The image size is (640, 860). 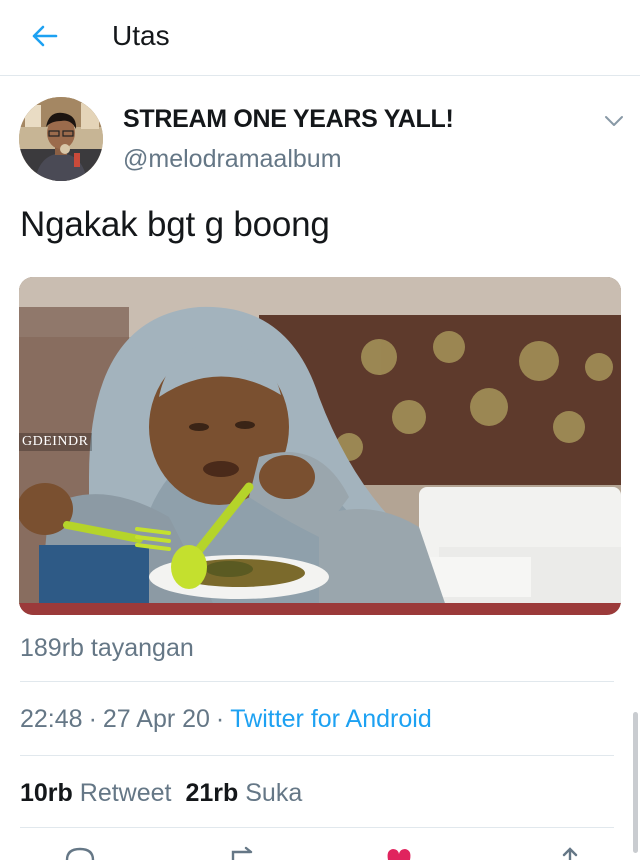 What do you see at coordinates (570, 853) in the screenshot?
I see `share-icon` at bounding box center [570, 853].